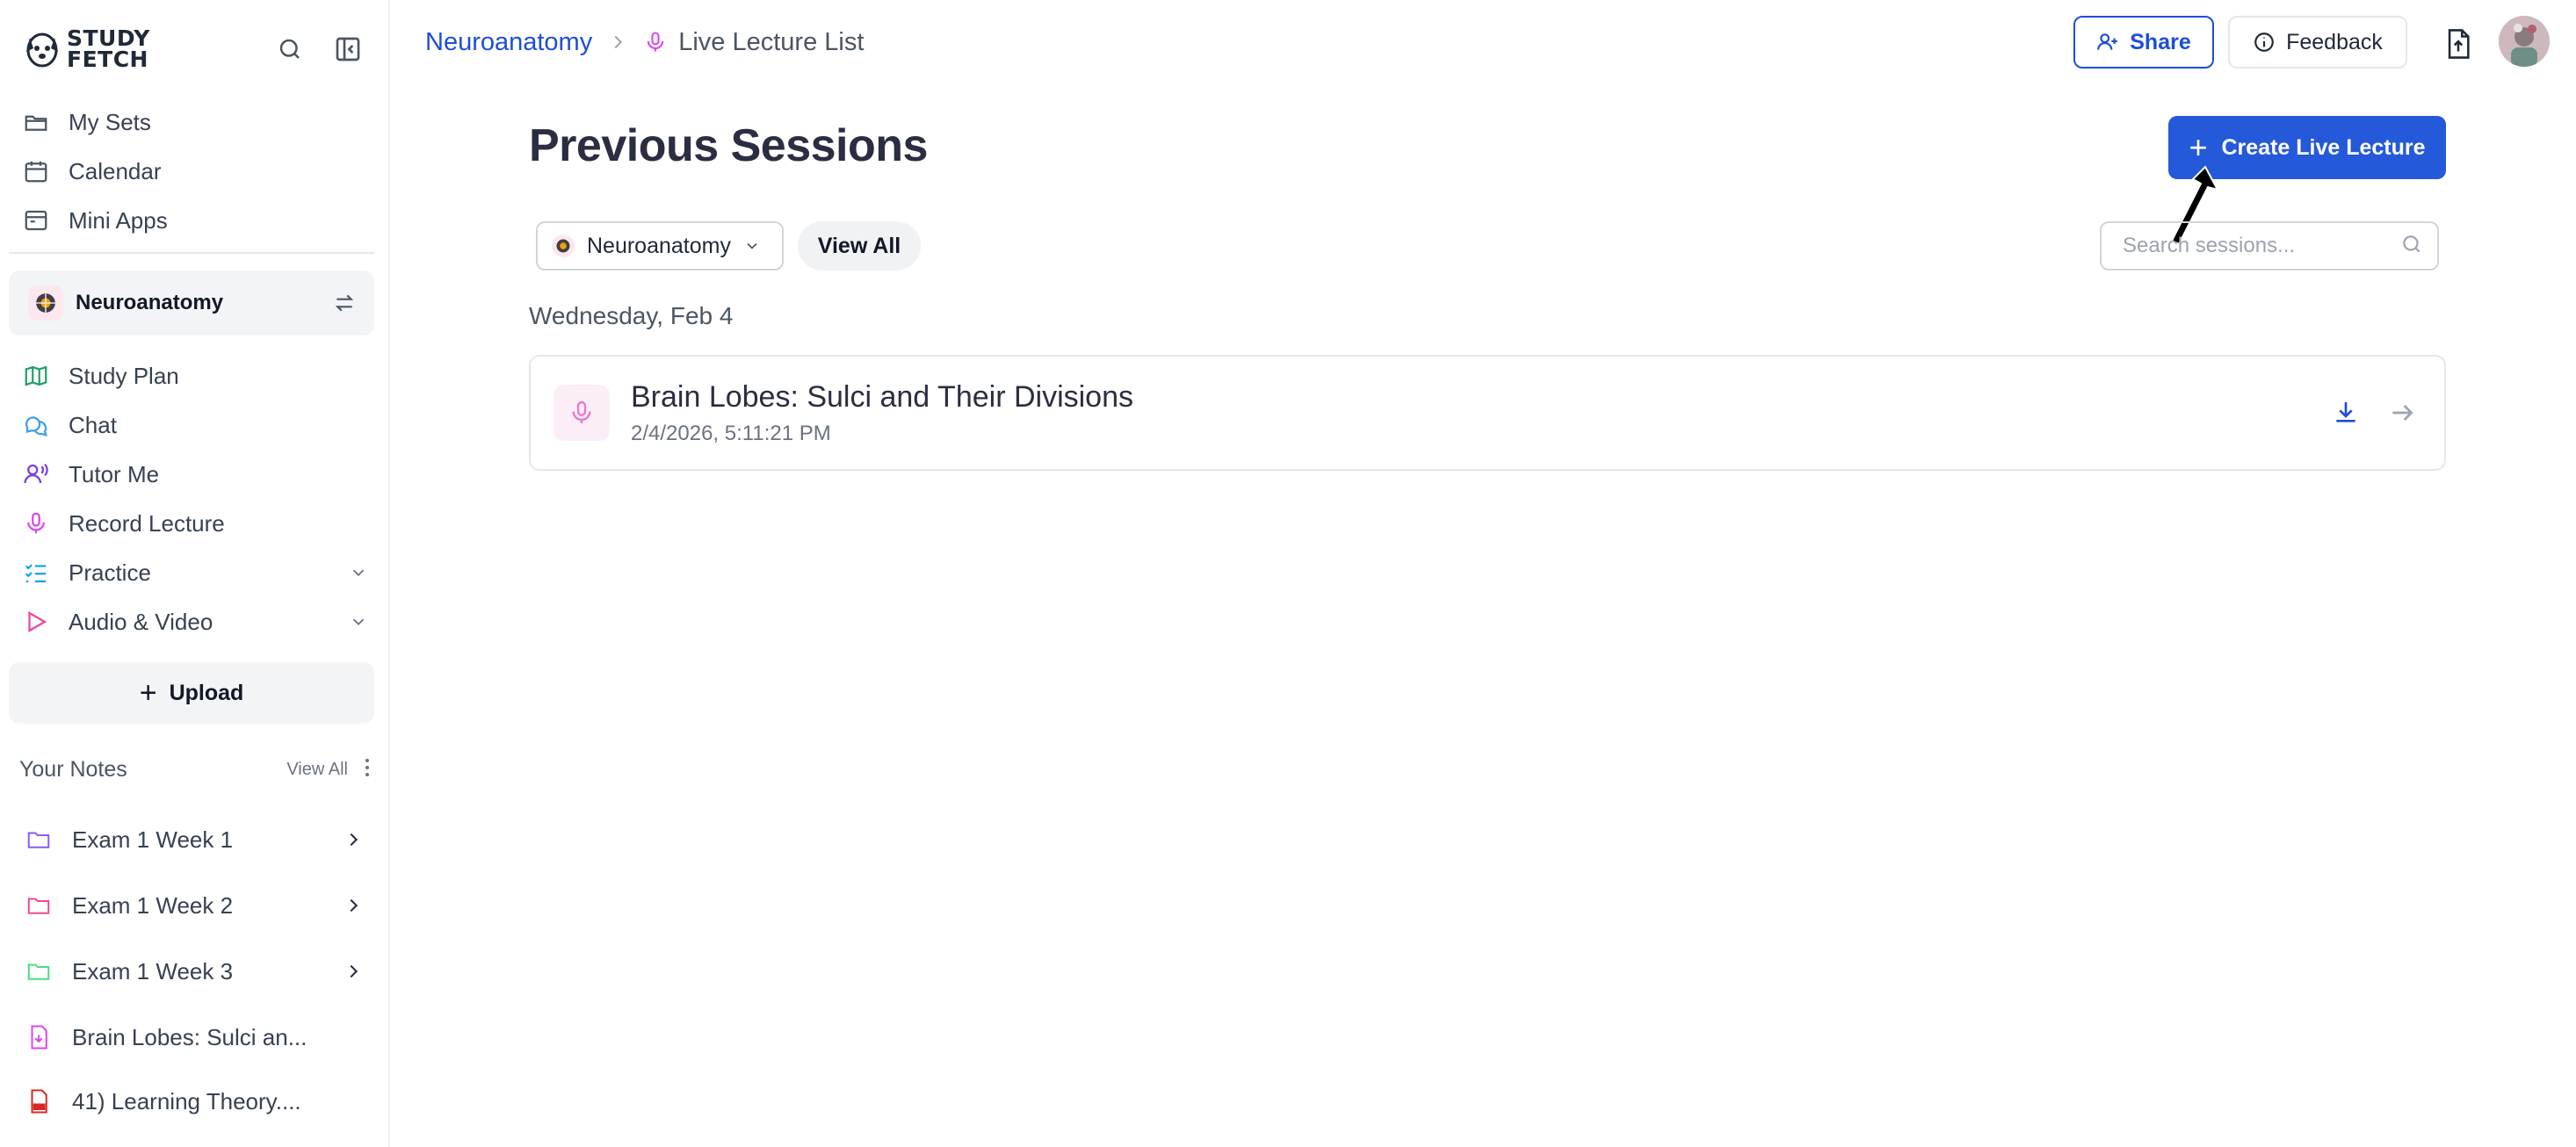  I want to click on audio-file-icon, so click(38, 1037).